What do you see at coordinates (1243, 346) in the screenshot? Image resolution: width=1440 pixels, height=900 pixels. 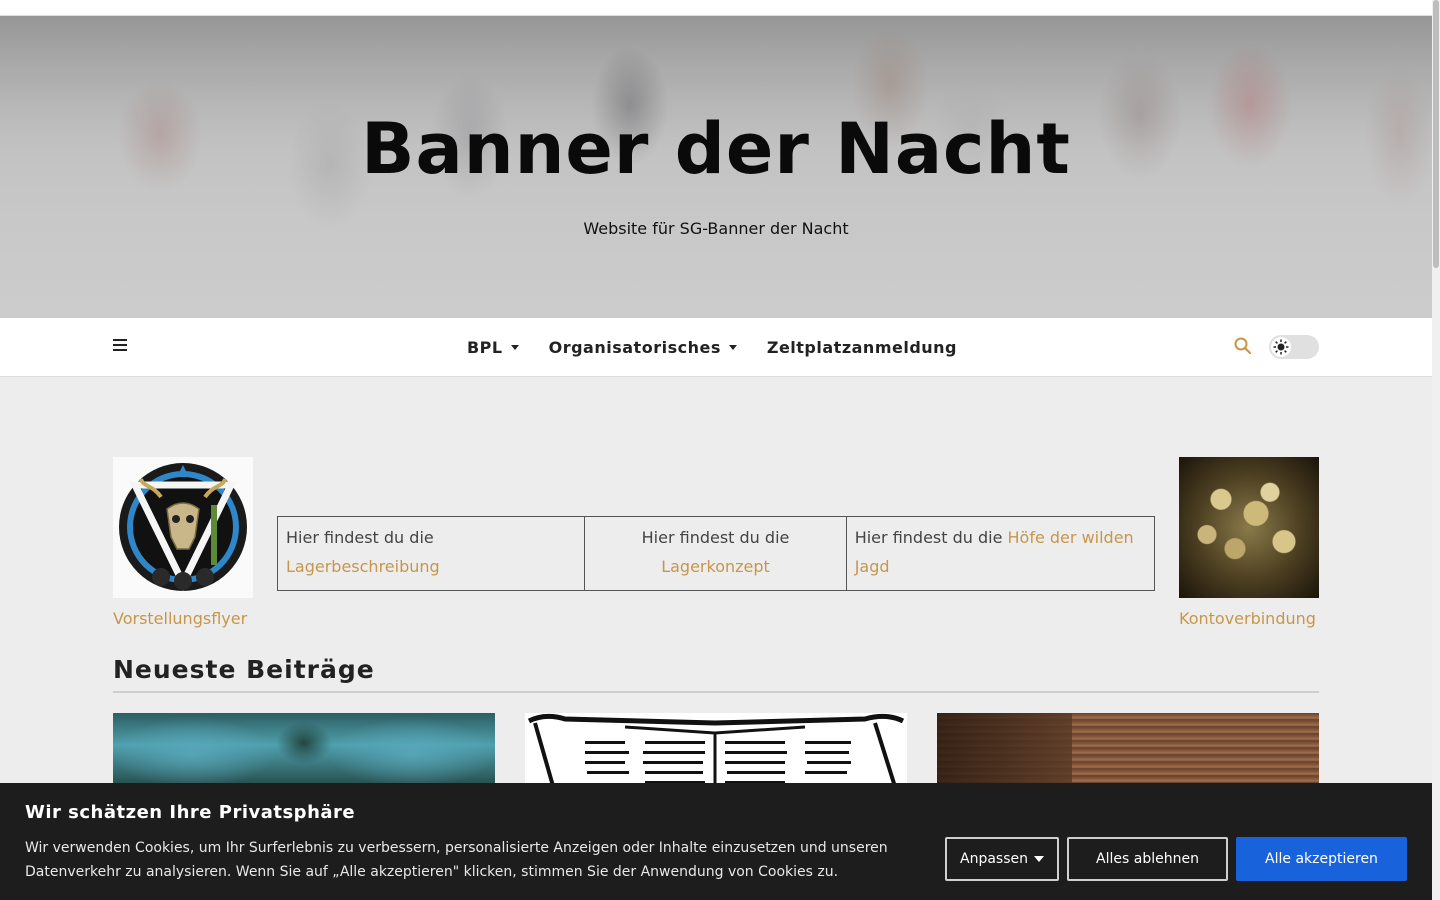 I see `search-icon` at bounding box center [1243, 346].